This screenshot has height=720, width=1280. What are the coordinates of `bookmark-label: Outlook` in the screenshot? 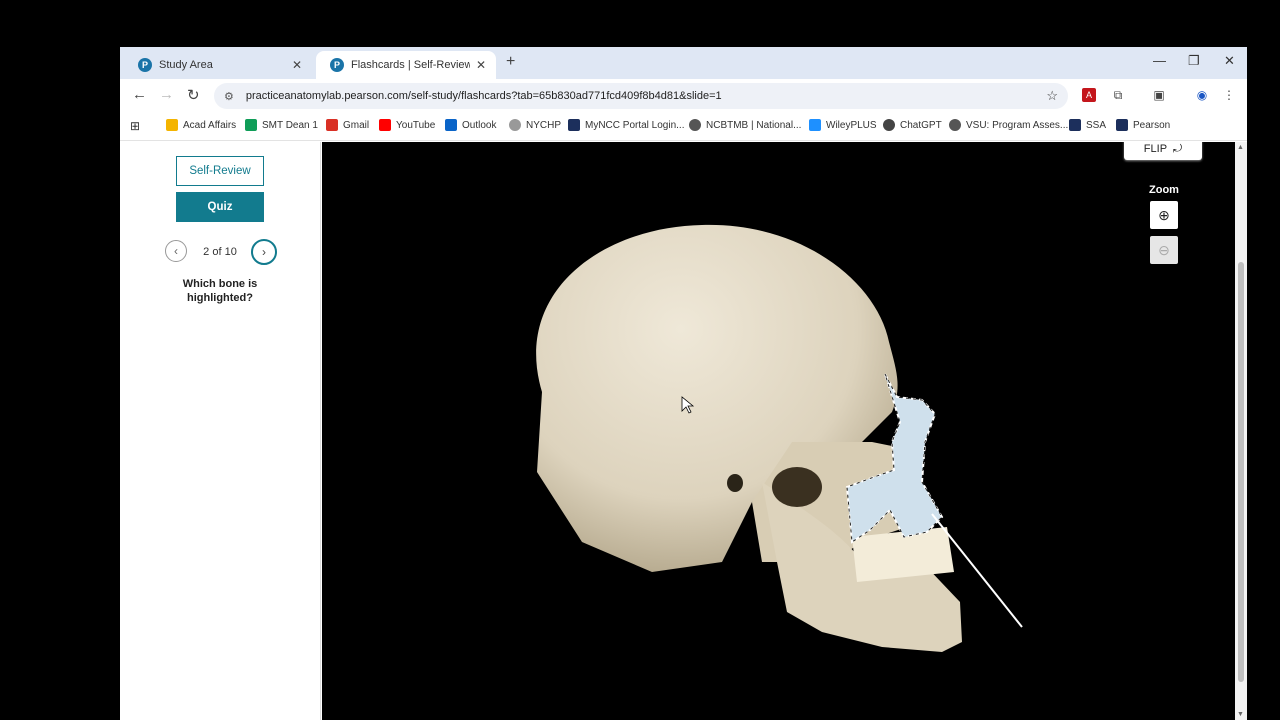 It's located at (479, 125).